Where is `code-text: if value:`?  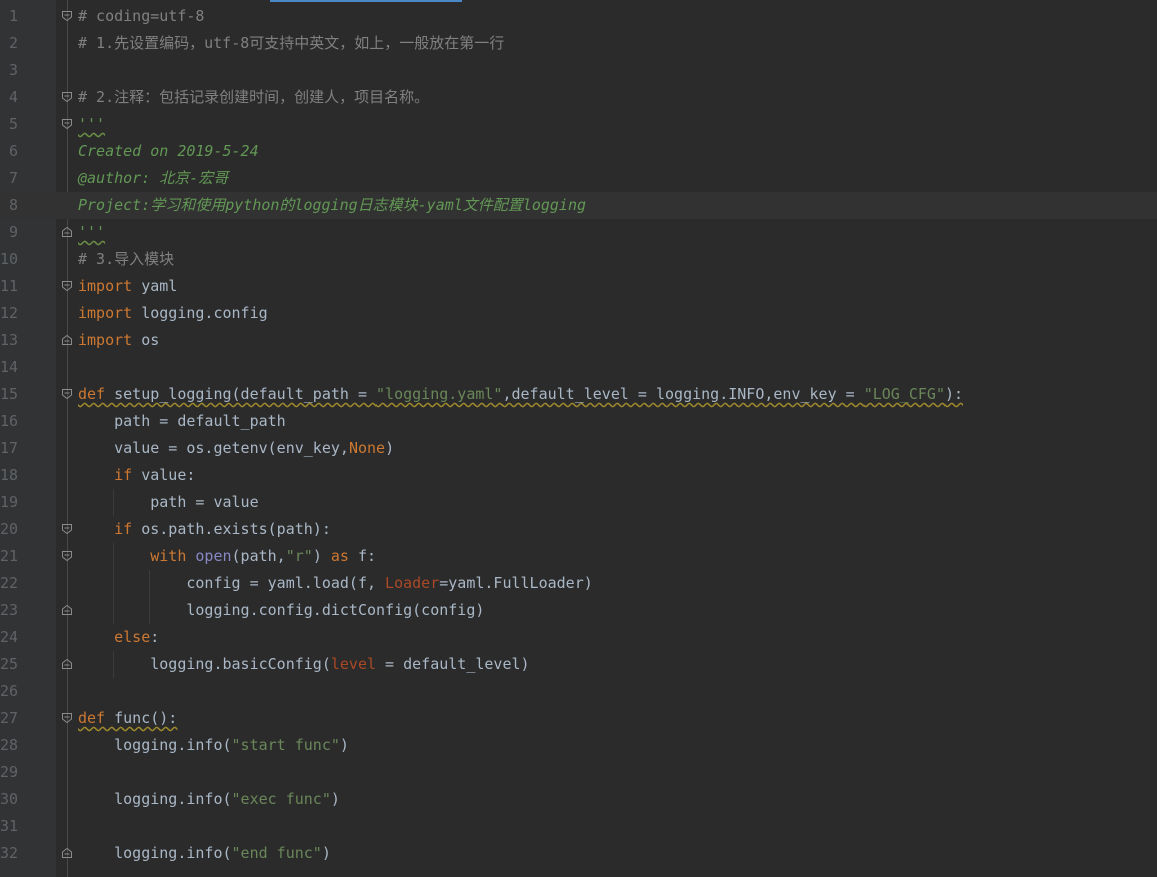 code-text: if value: is located at coordinates (136, 475).